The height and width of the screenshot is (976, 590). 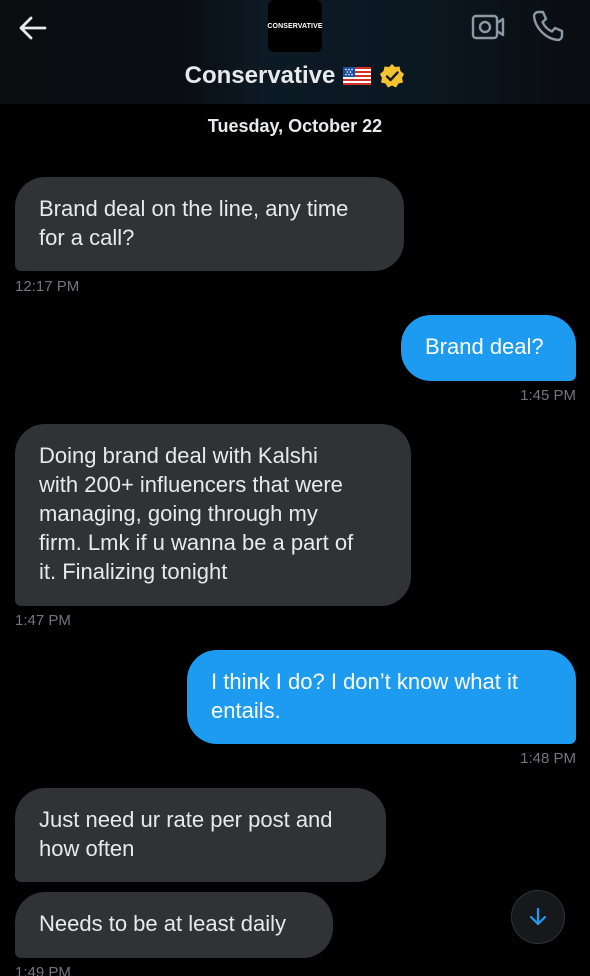 I want to click on conversation-title-row: Conservative, so click(x=295, y=76).